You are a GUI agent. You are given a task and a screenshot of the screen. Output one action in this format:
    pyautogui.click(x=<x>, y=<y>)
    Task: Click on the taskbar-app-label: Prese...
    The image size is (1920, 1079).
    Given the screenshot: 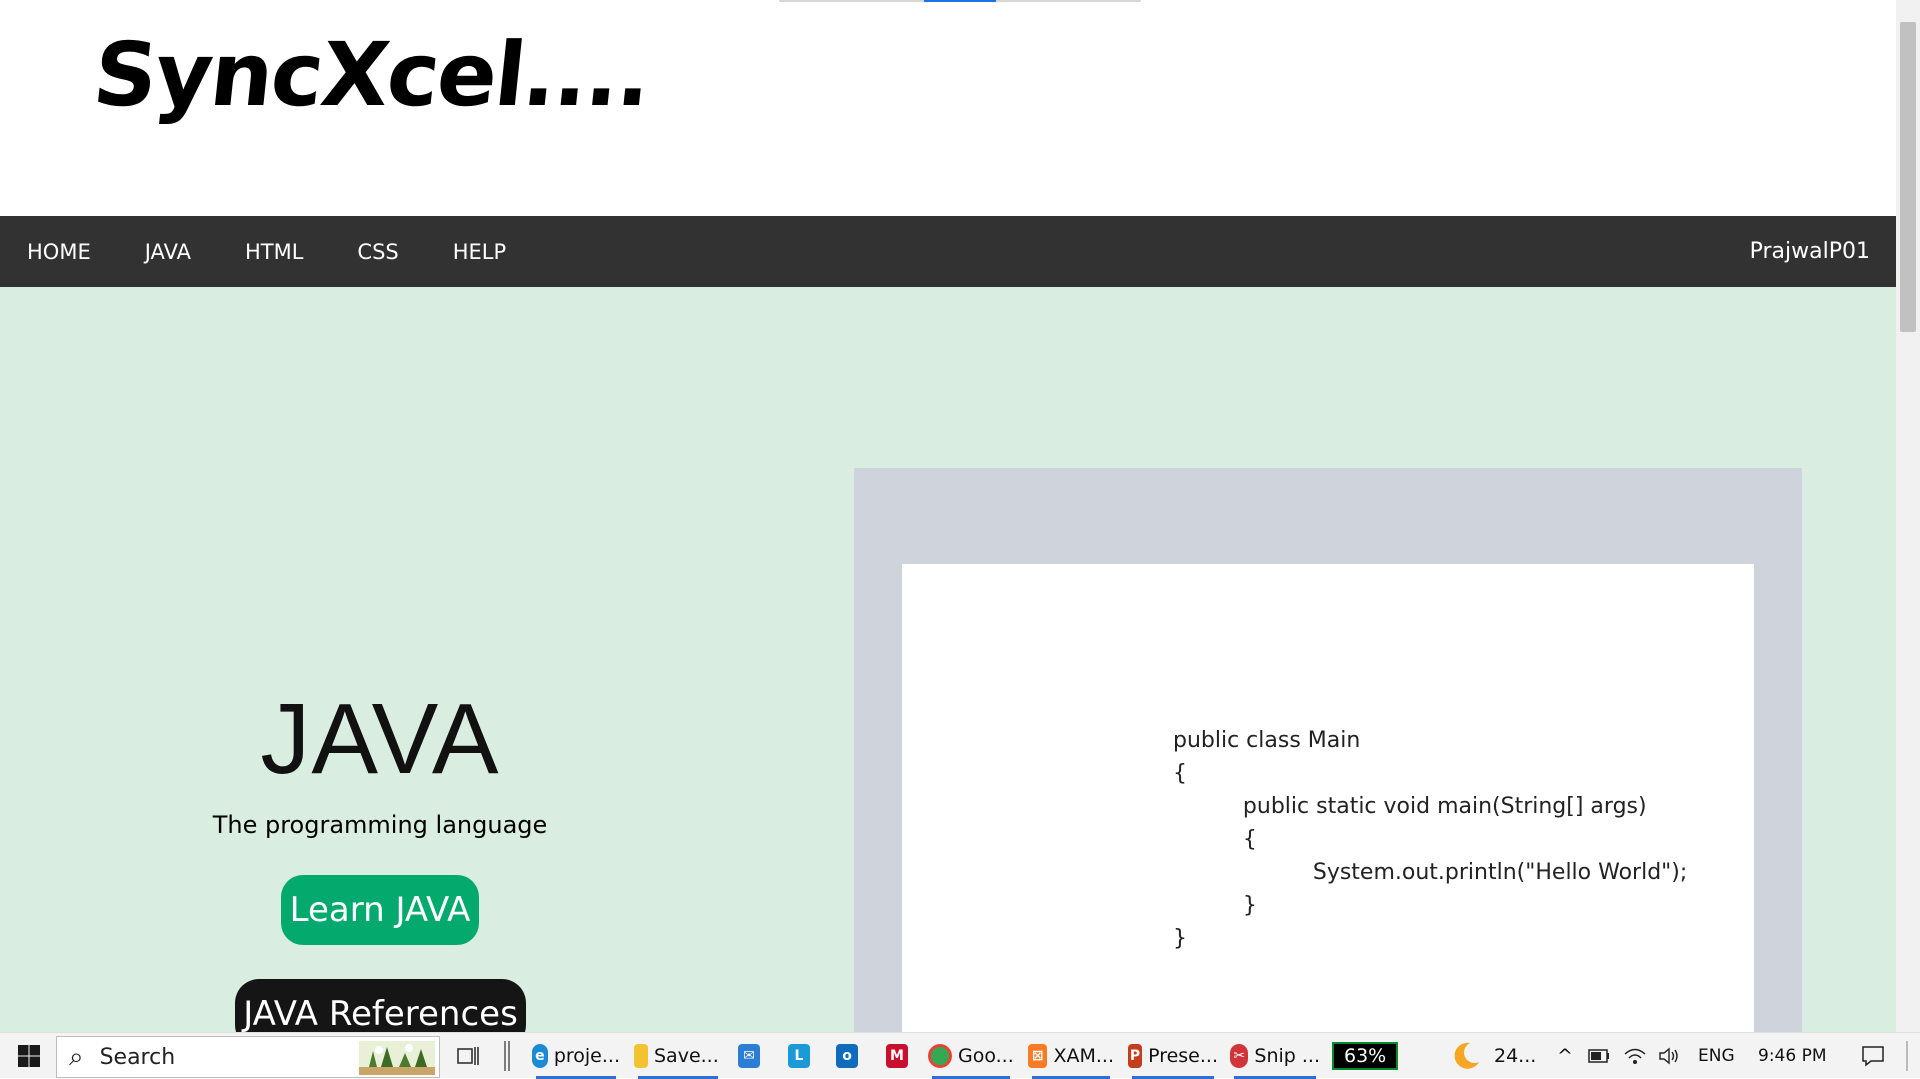 What is the action you would take?
    pyautogui.click(x=1183, y=1056)
    